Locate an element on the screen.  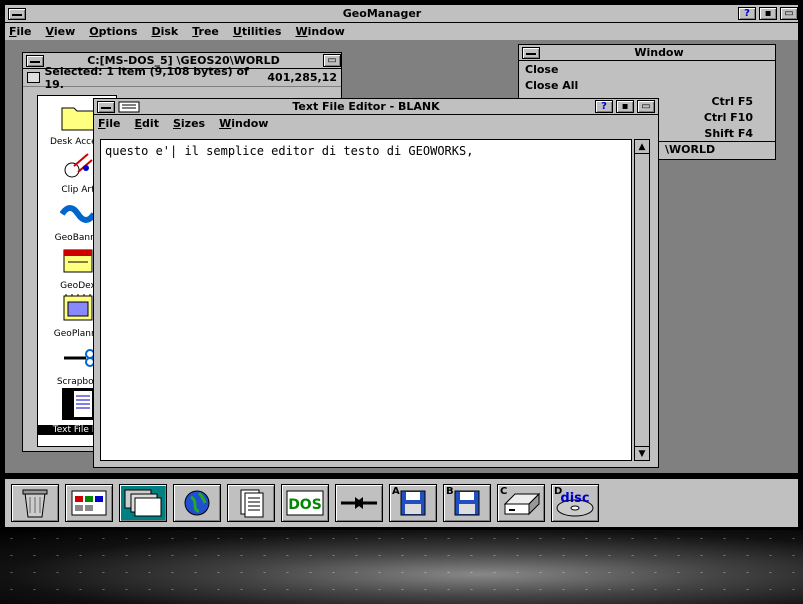
menu-item-close: Close is located at coordinates (647, 69).